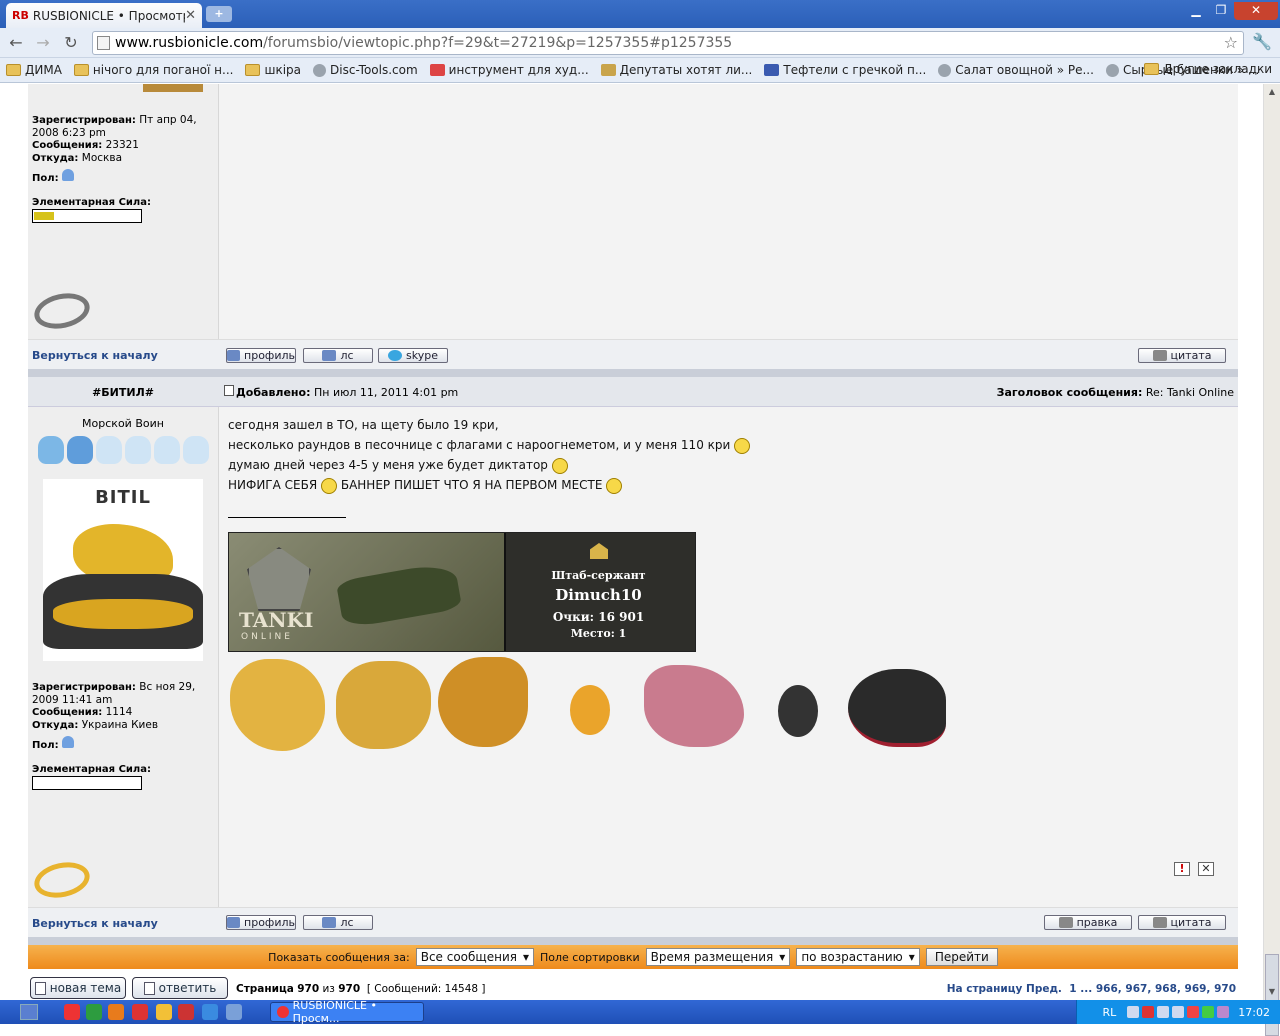 Image resolution: width=1280 pixels, height=1036 pixels. Describe the element at coordinates (210, 1012) in the screenshot. I see `ie-icon` at that location.